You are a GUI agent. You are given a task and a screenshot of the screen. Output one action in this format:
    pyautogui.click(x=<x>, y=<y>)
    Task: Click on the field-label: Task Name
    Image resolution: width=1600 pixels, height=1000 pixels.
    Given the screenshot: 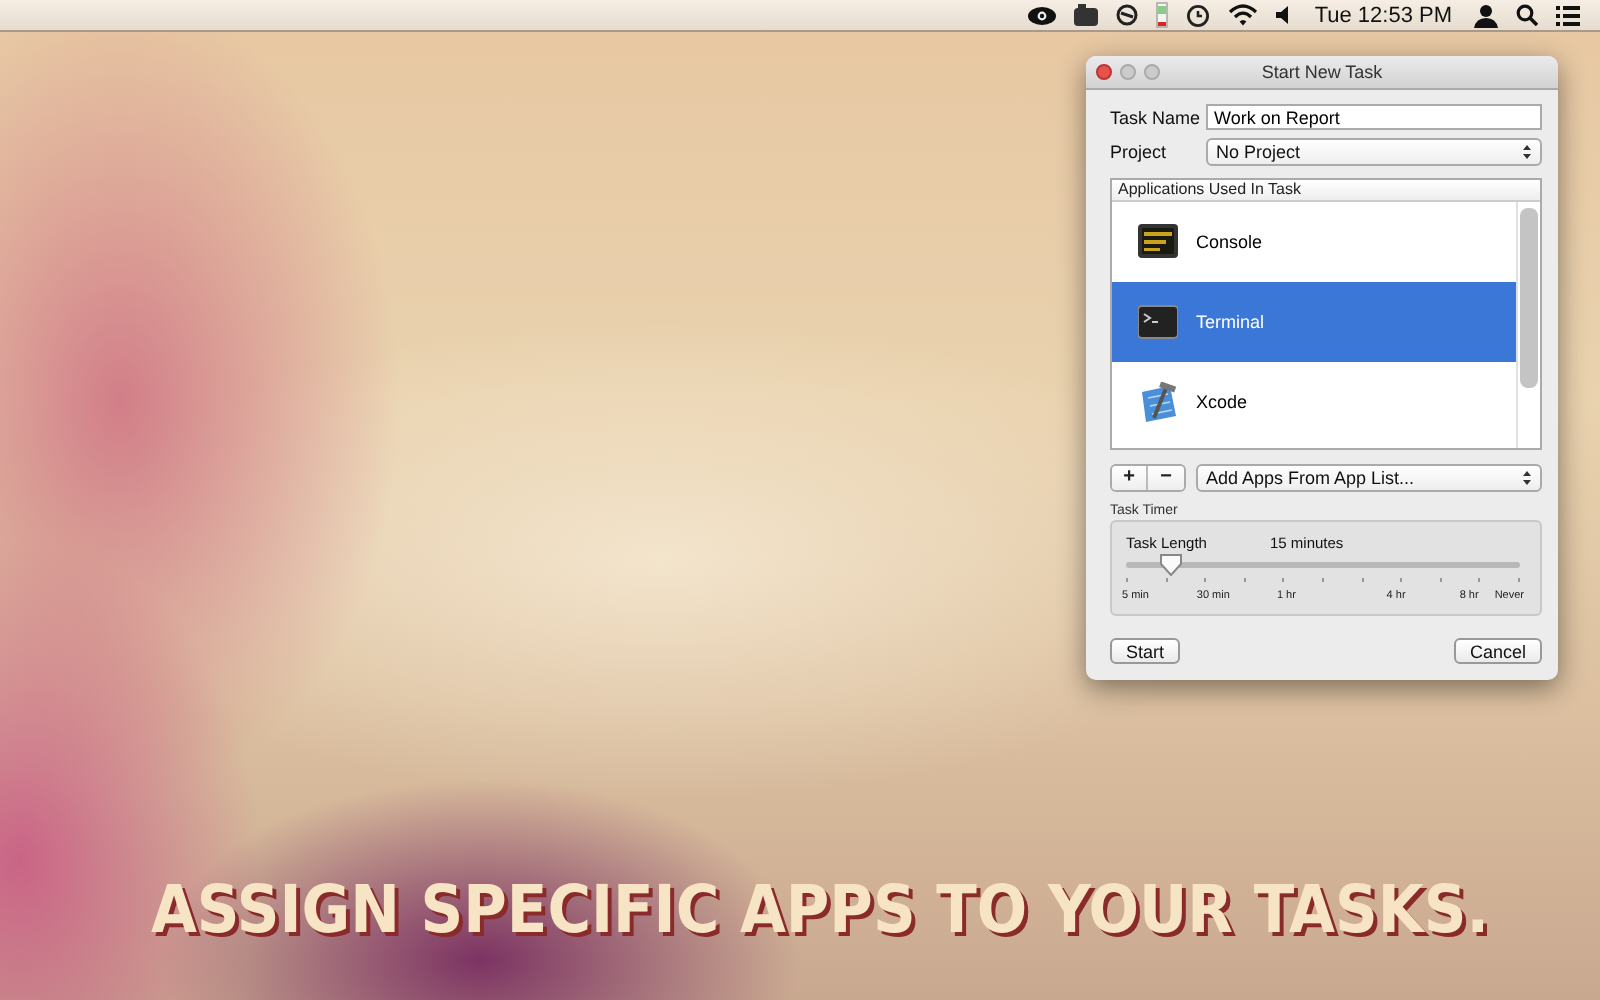 What is the action you would take?
    pyautogui.click(x=1156, y=117)
    